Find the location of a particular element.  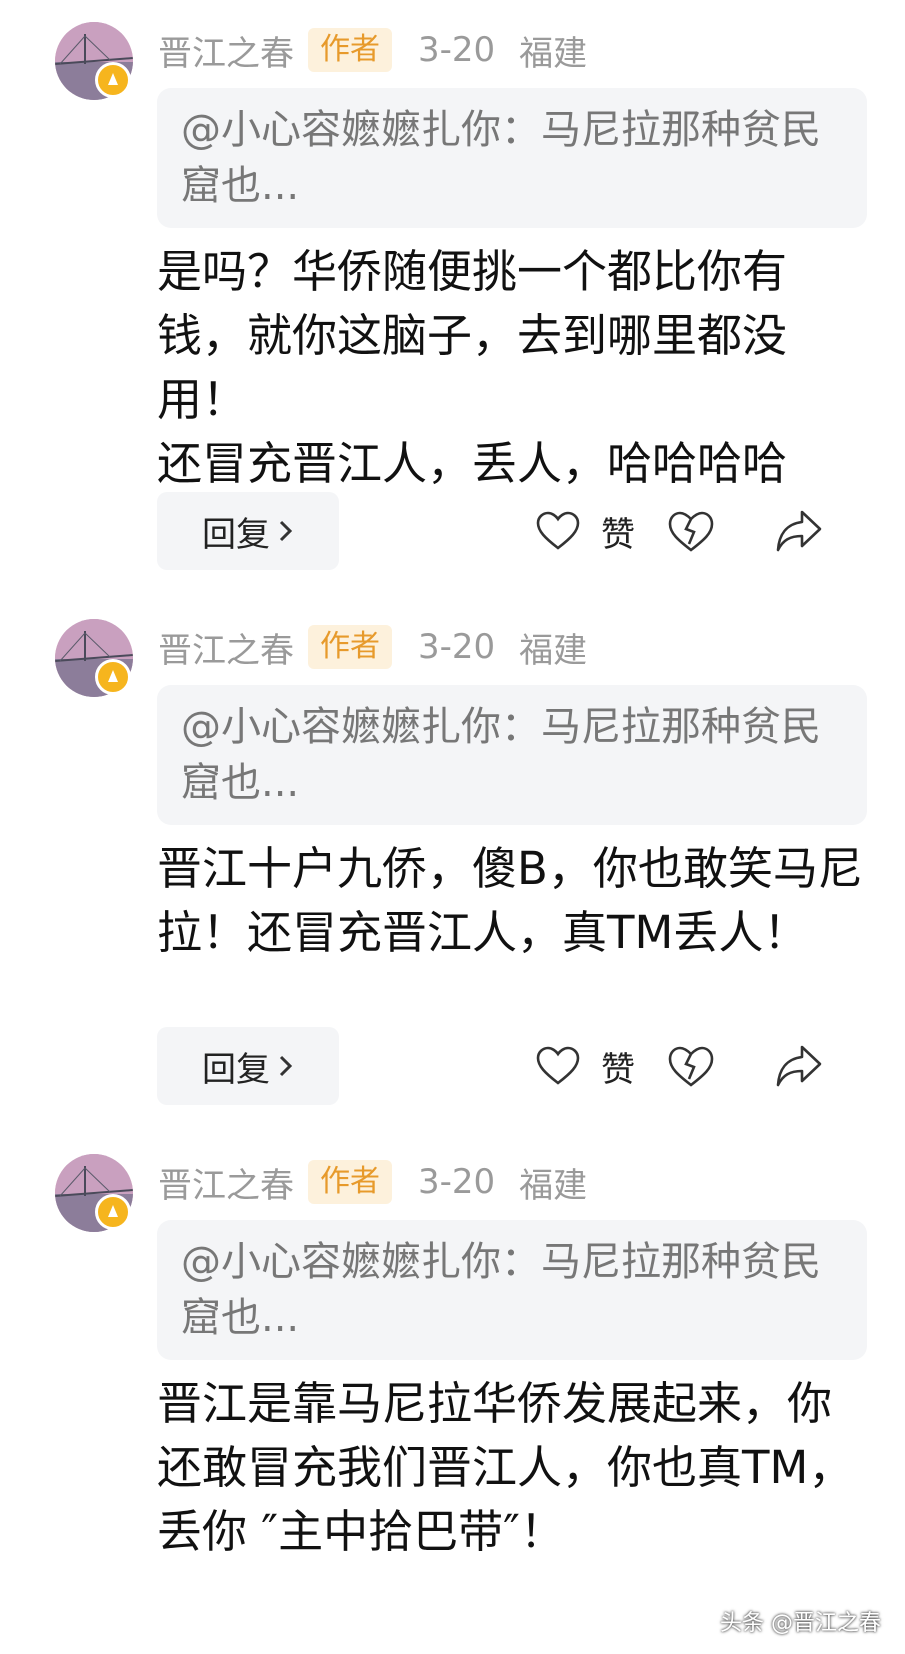

comment-body: 晋江十户九侨，傻B，你也敢笑马尼拉！还冒充晋江人，真TM丢人！ is located at coordinates (510, 900).